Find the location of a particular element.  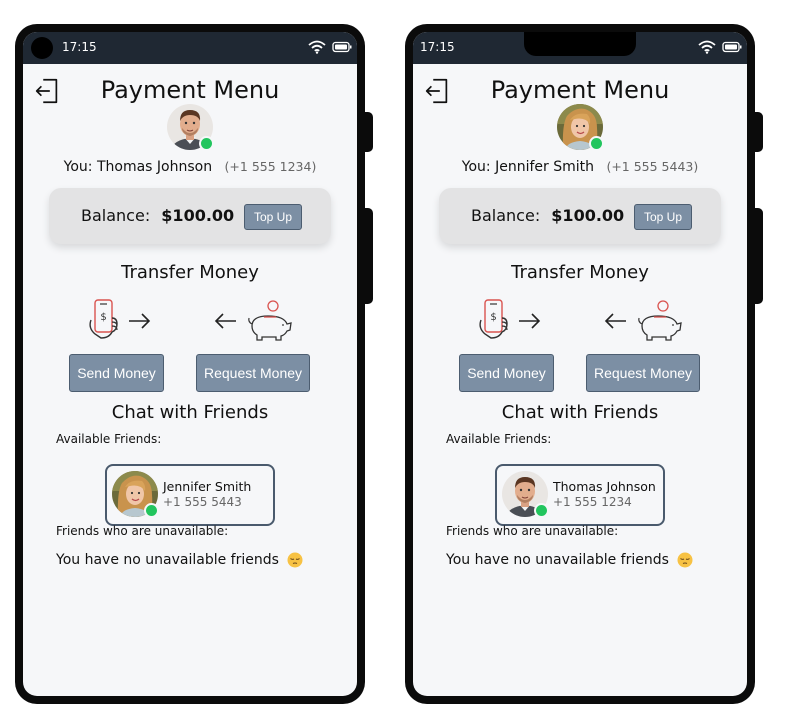

current-user-line: You: Jennifer Smith (+1 555 5443) is located at coordinates (580, 167).